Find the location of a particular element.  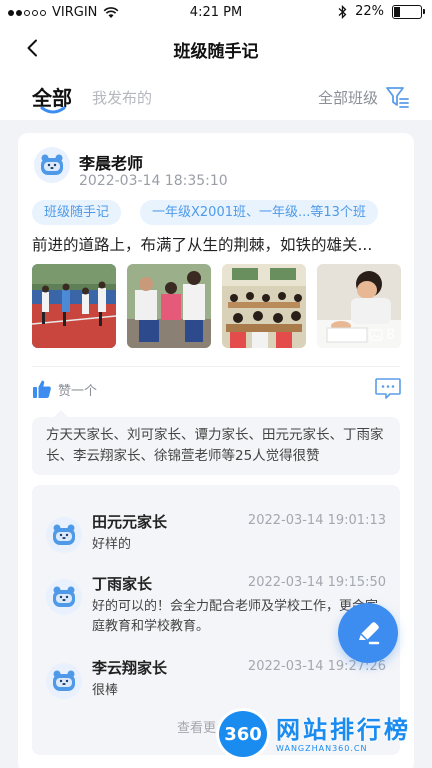

post-time: 2022-03-14 18:35:10 is located at coordinates (153, 181).